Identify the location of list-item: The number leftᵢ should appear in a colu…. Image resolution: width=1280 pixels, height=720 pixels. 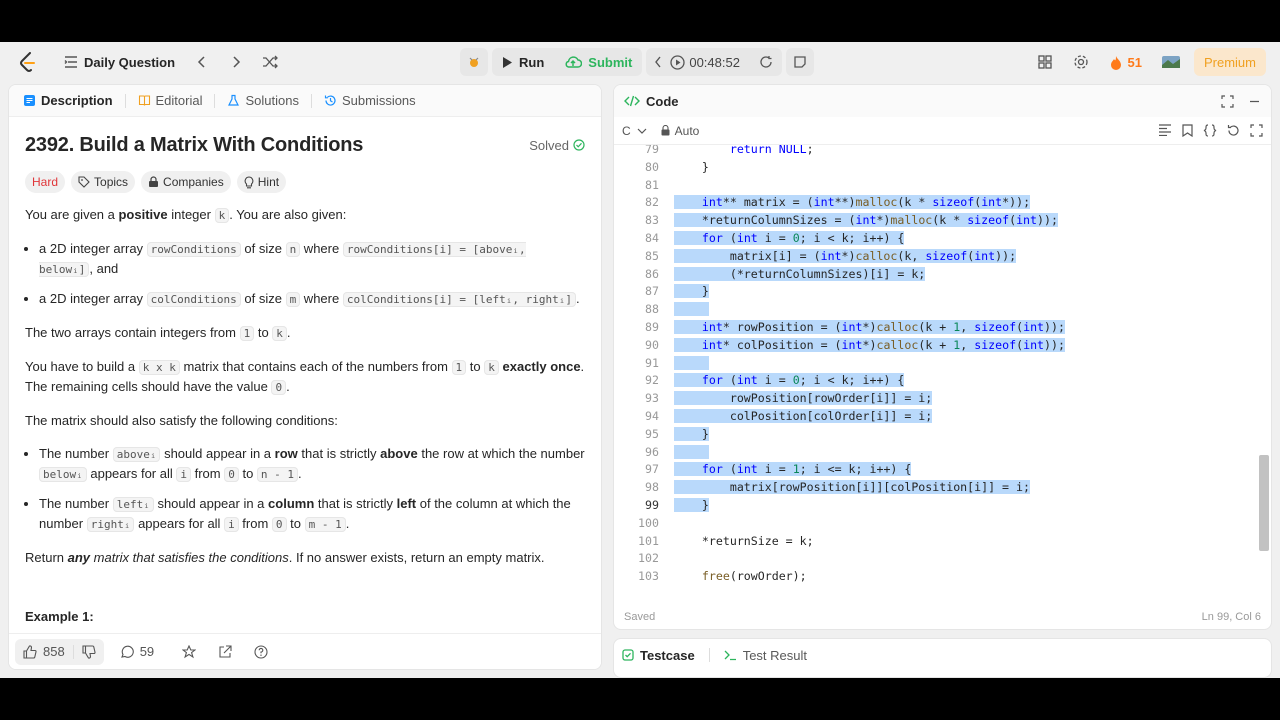
(312, 514).